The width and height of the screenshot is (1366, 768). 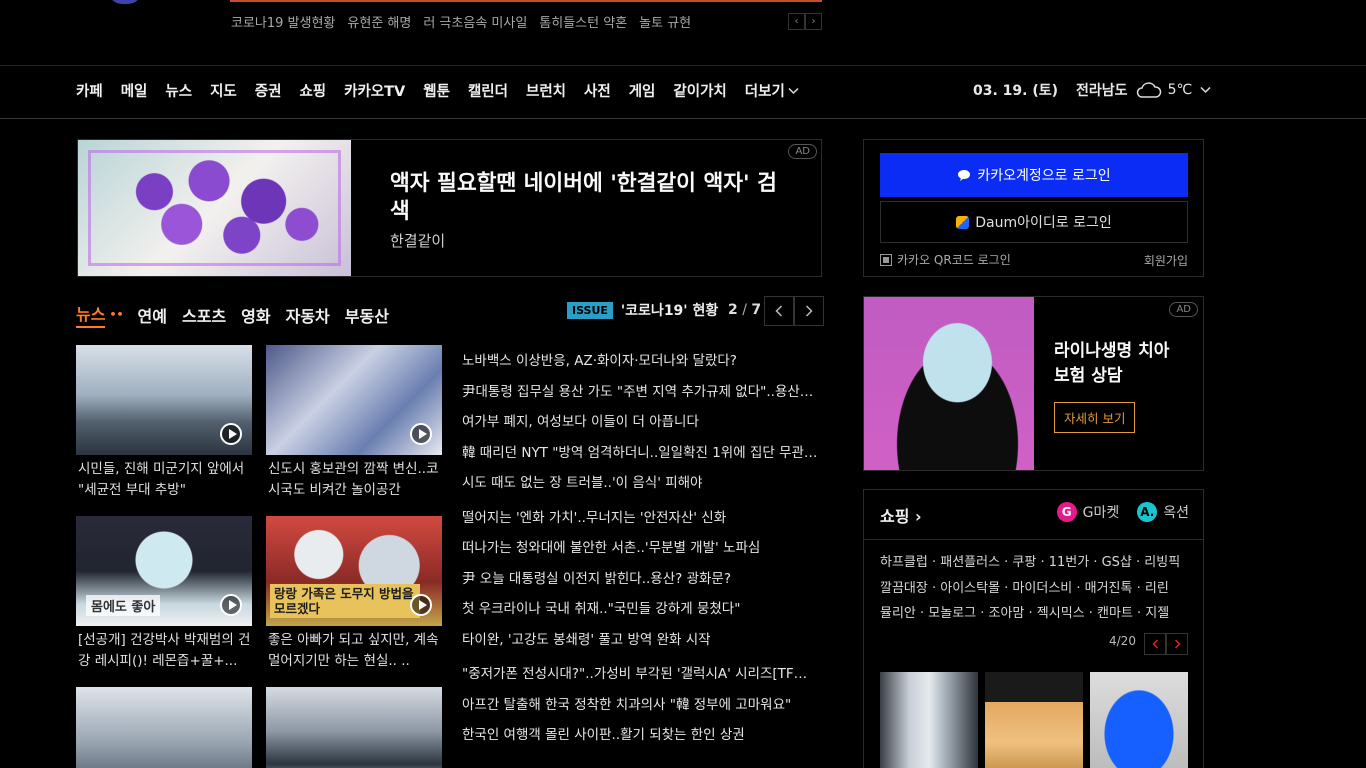 I want to click on tab-news: 뉴스, so click(x=91, y=314).